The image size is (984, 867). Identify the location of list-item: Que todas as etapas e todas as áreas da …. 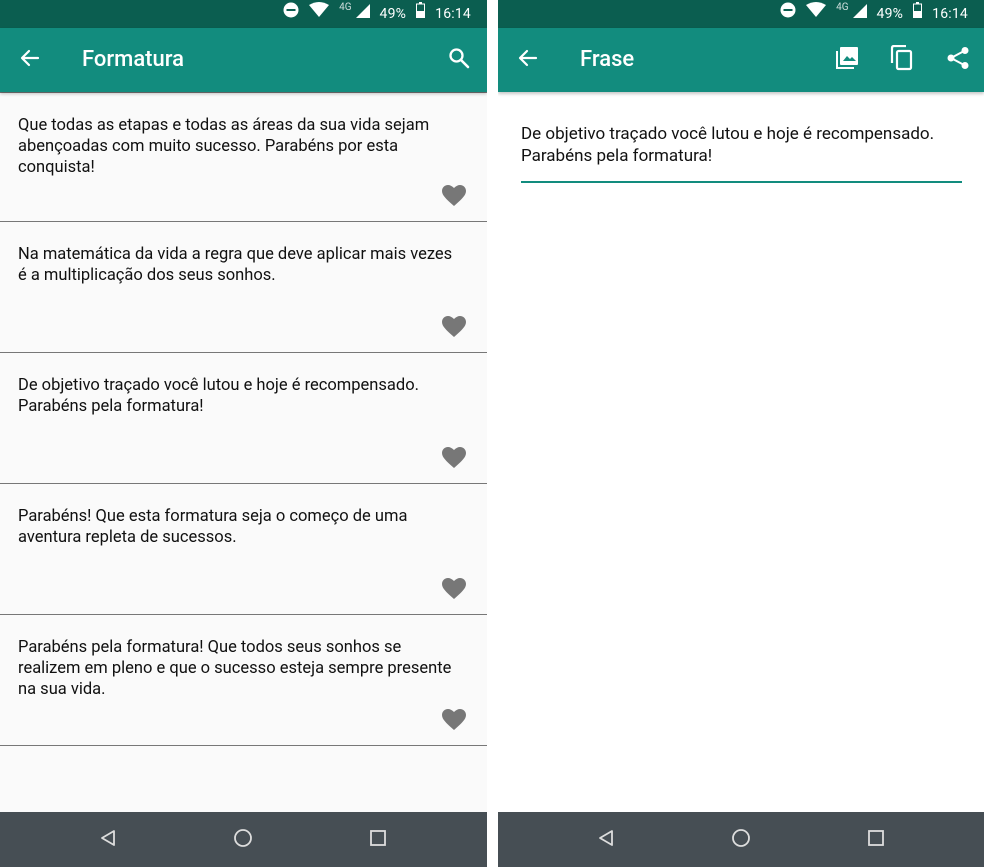
(243, 157).